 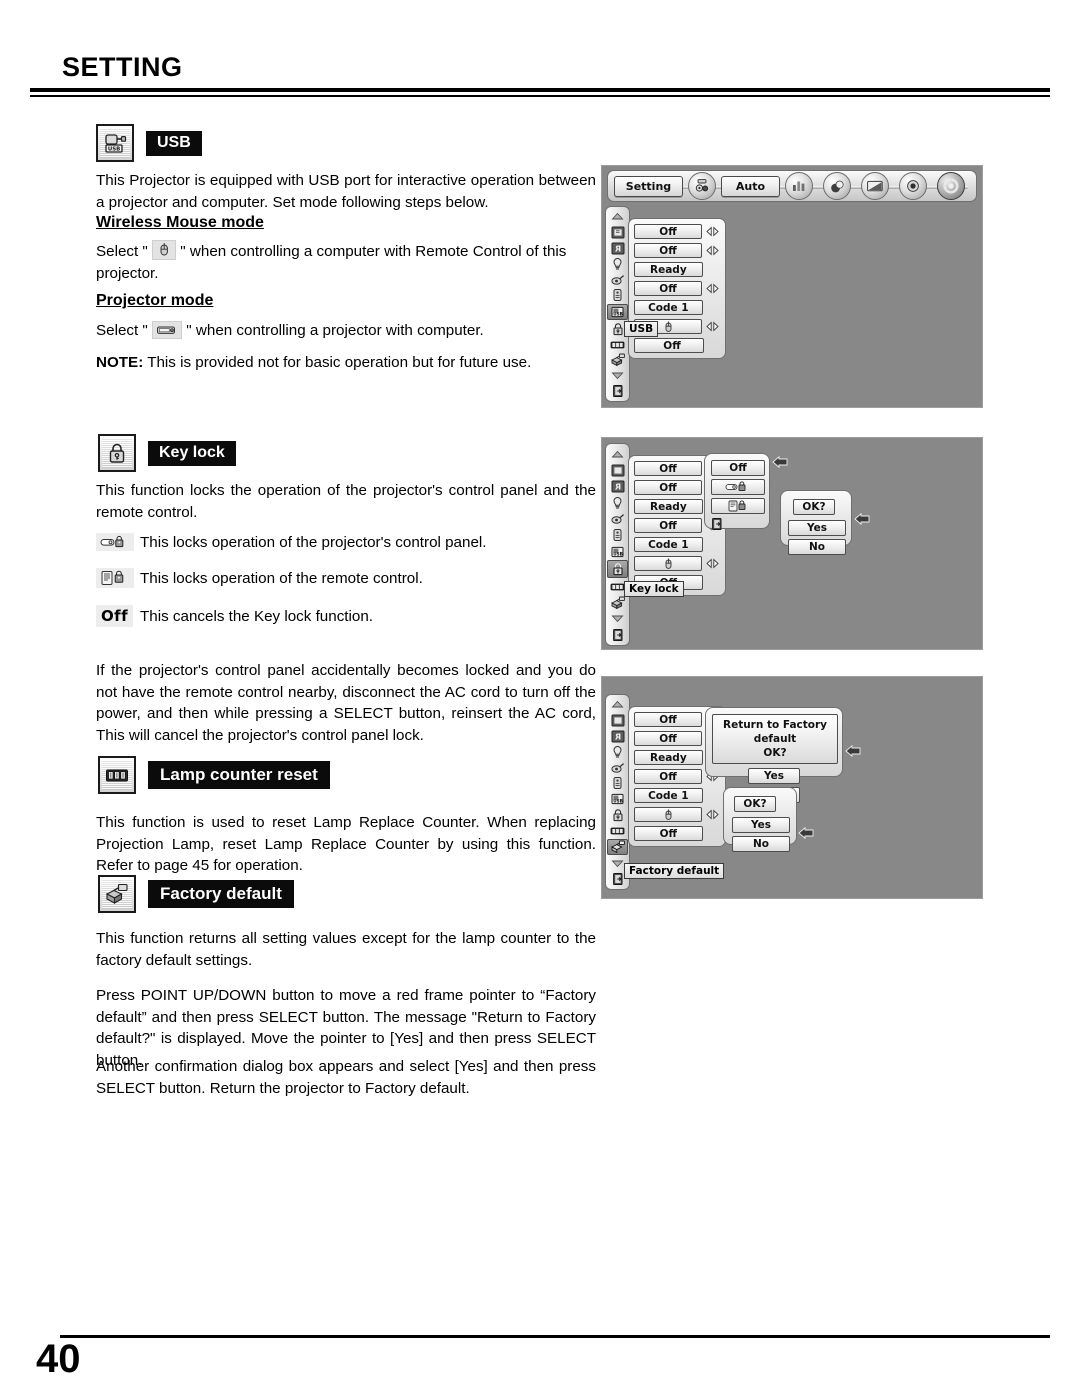 I want to click on svg-text: R, so click(x=617, y=248).